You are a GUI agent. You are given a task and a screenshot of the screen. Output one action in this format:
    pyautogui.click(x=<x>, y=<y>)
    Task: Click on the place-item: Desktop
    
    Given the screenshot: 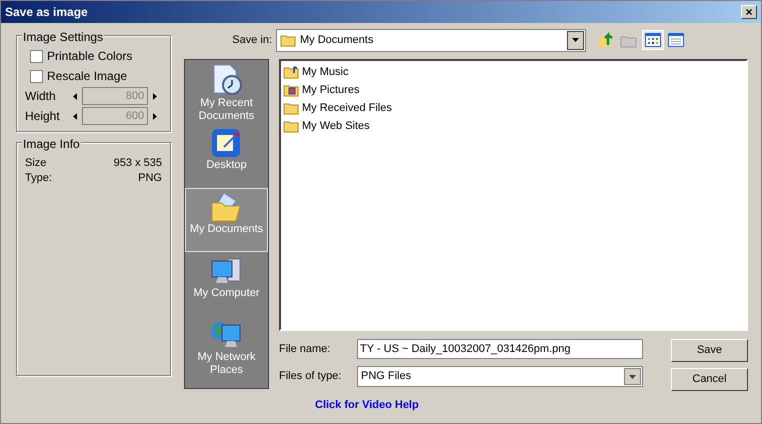 What is the action you would take?
    pyautogui.click(x=226, y=156)
    